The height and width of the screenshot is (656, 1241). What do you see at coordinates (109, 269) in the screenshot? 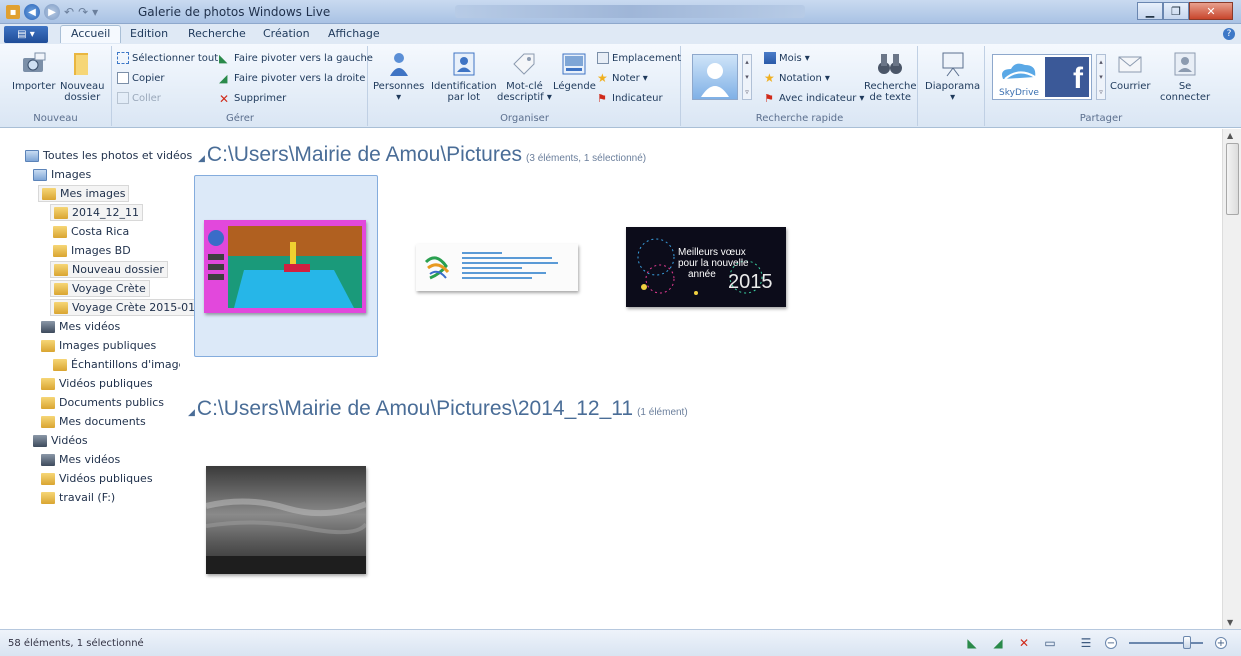
I see `tree-item-nouveau-dossier: Nouveau dossier` at bounding box center [109, 269].